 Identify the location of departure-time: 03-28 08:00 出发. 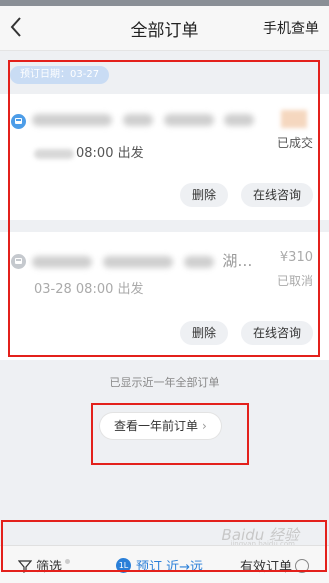
(89, 289).